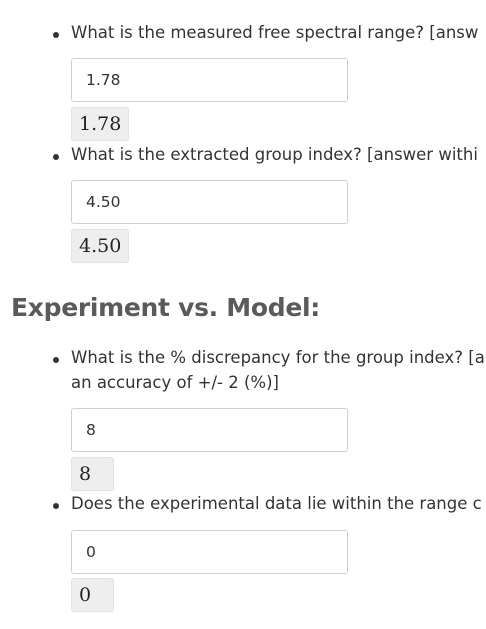  What do you see at coordinates (209, 202) in the screenshot?
I see `answer-input: 4.50` at bounding box center [209, 202].